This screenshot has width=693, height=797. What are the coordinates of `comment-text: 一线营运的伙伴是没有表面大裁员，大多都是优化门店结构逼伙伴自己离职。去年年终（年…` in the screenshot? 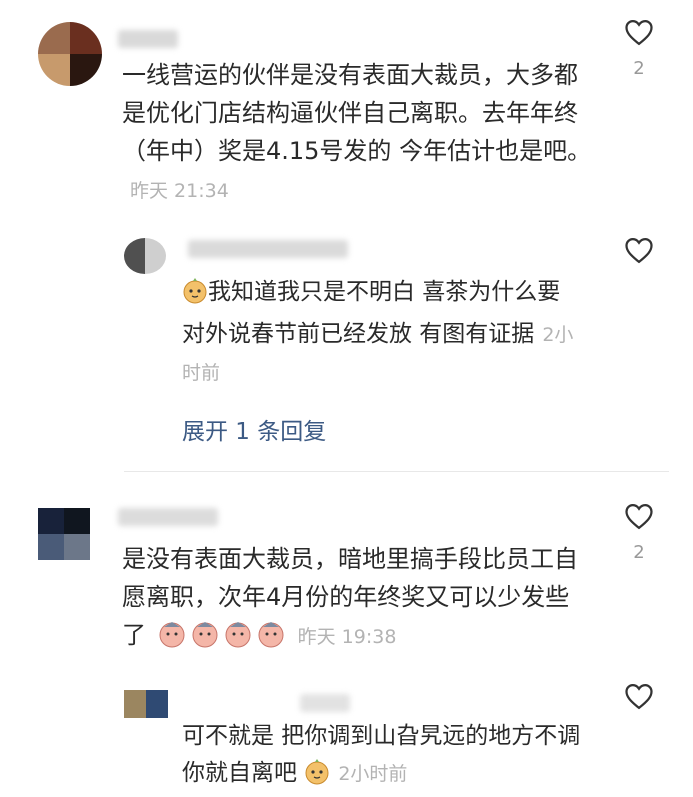 It's located at (357, 133).